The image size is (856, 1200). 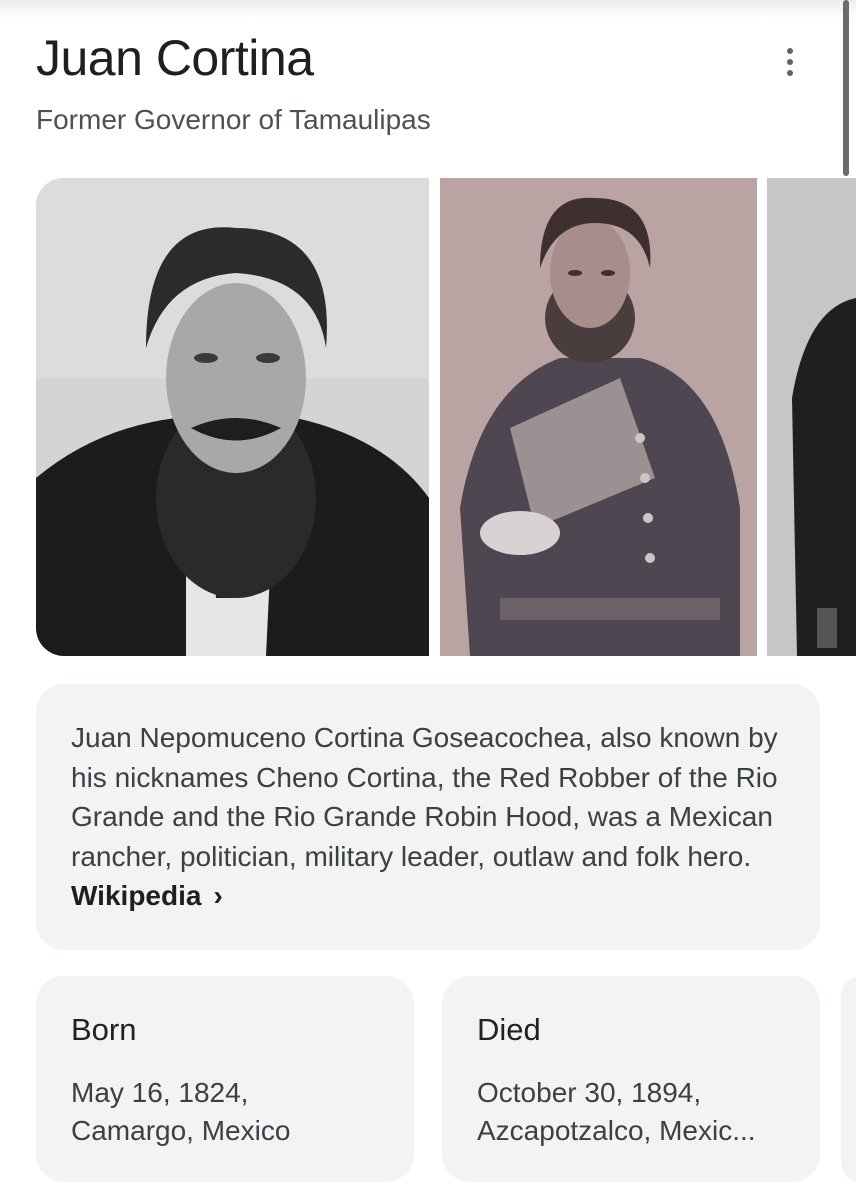 What do you see at coordinates (428, 9) in the screenshot?
I see `top-shadow` at bounding box center [428, 9].